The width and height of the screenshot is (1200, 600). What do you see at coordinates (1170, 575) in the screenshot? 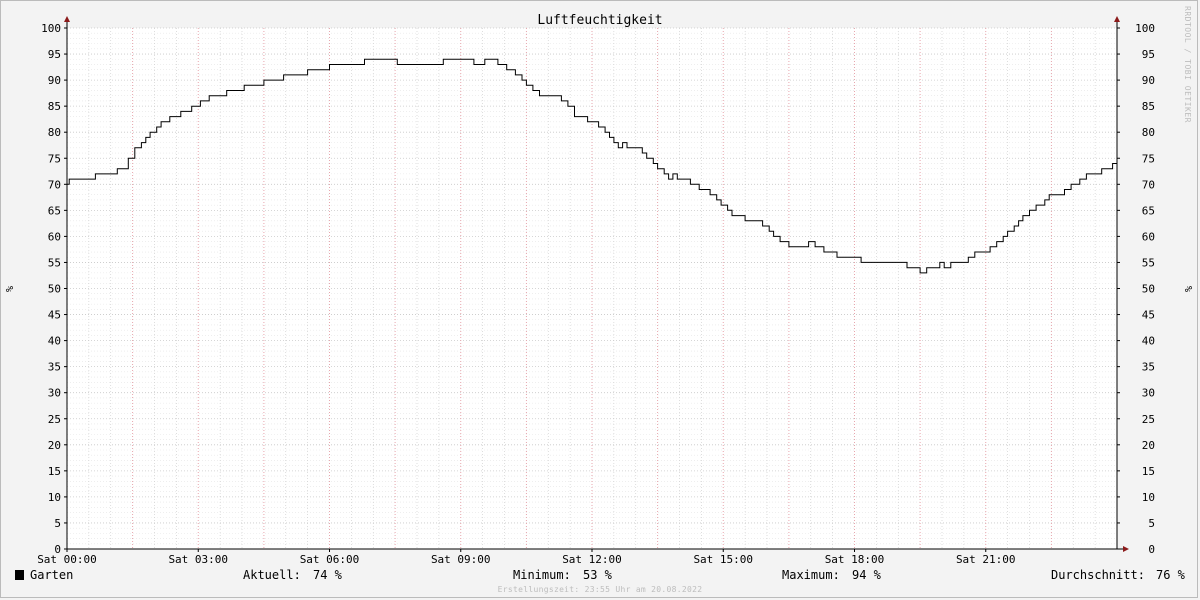
I see `average-value: 76 %` at bounding box center [1170, 575].